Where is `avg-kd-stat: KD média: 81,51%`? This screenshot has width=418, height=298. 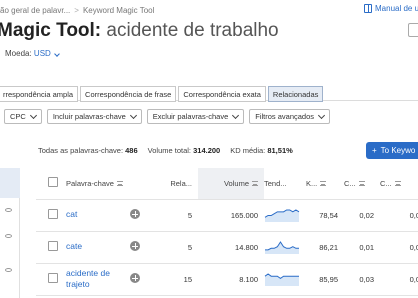 avg-kd-stat: KD média: 81,51% is located at coordinates (261, 150).